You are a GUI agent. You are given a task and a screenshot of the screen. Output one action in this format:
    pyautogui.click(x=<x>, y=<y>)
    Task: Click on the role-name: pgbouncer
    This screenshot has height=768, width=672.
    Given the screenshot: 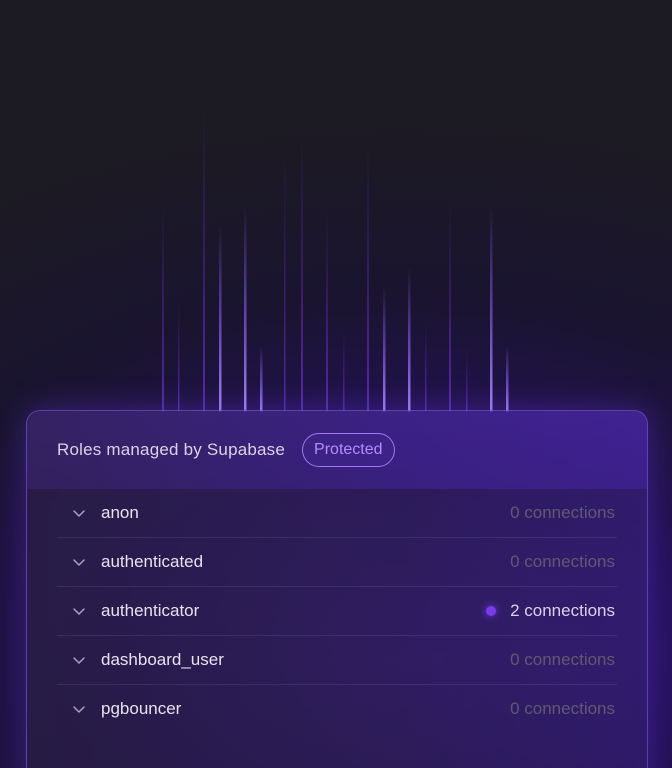 What is the action you would take?
    pyautogui.click(x=141, y=708)
    